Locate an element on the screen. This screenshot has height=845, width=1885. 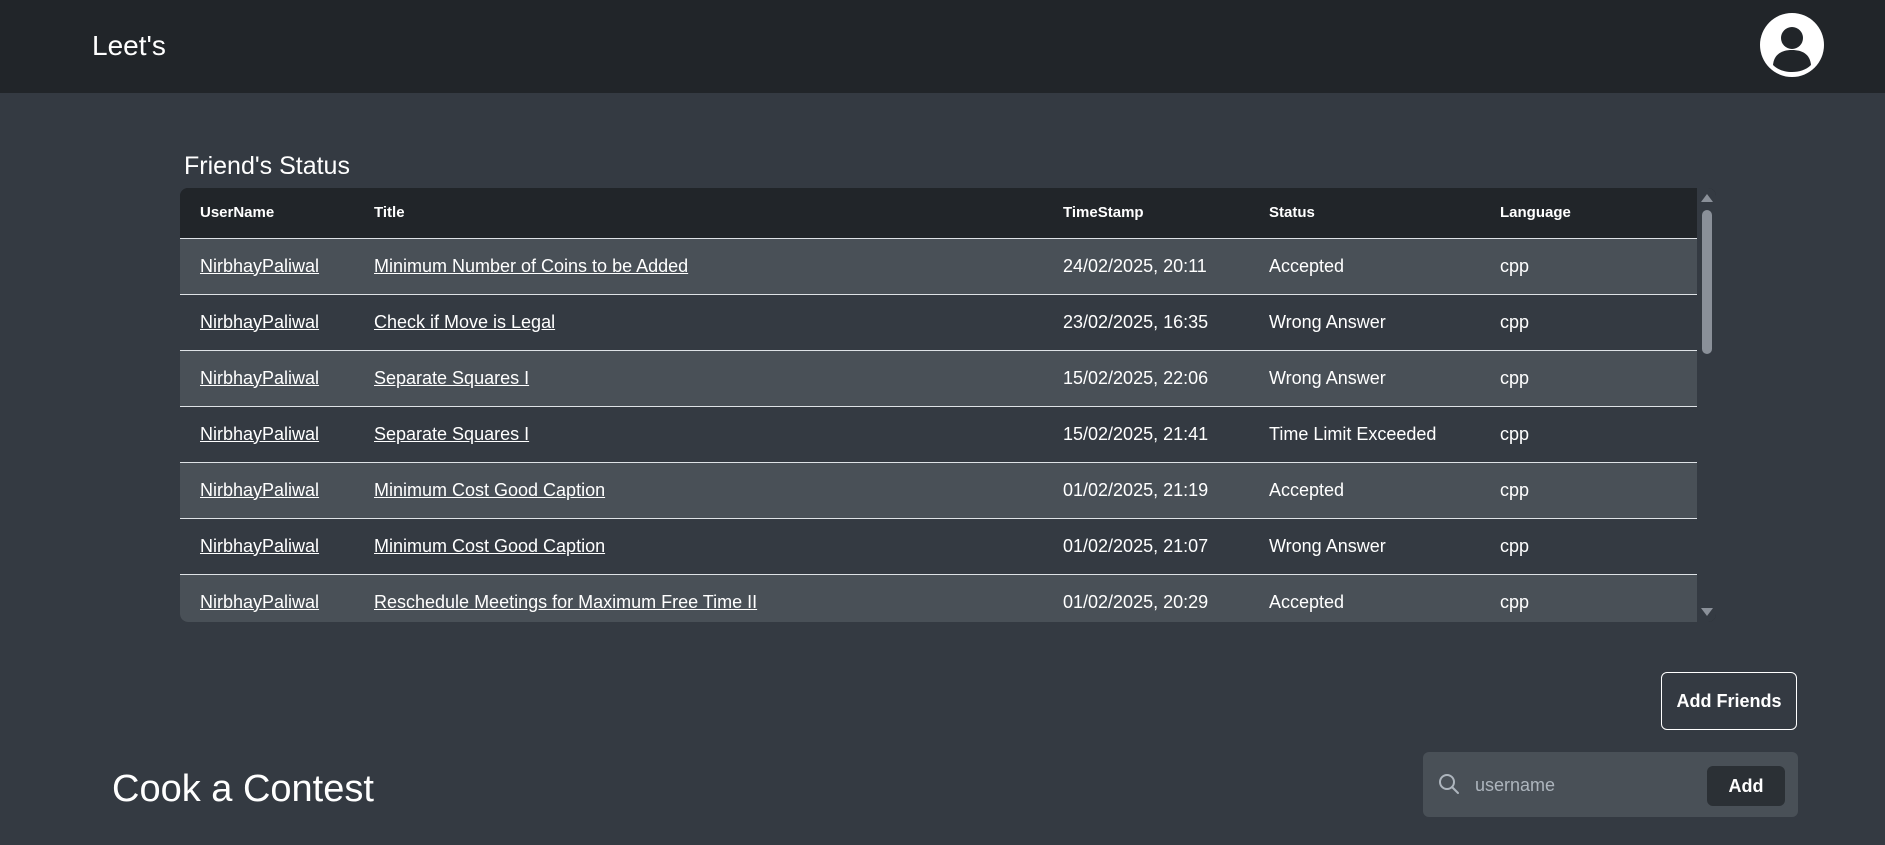
add-friend-search-box: Add is located at coordinates (1610, 784).